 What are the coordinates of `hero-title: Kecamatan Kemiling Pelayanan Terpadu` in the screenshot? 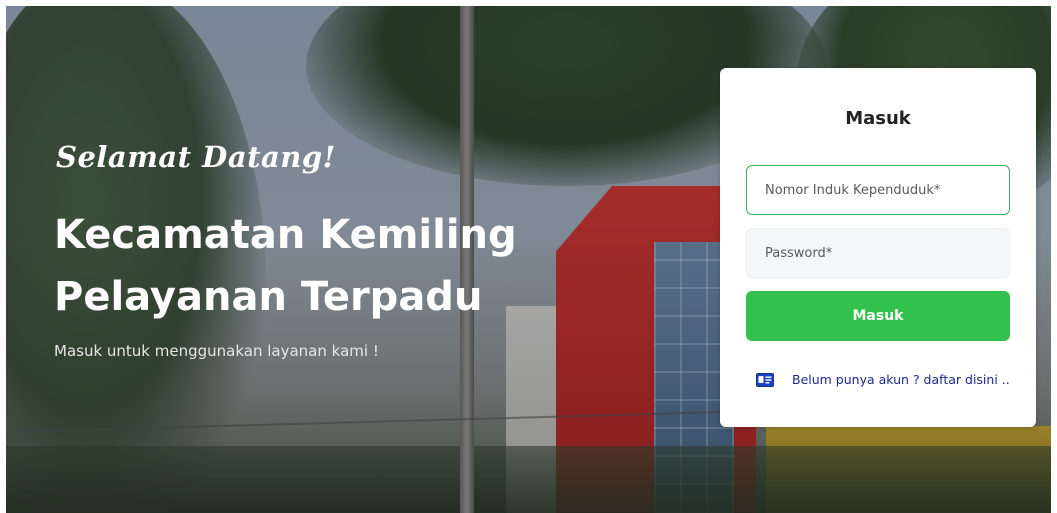 It's located at (334, 266).